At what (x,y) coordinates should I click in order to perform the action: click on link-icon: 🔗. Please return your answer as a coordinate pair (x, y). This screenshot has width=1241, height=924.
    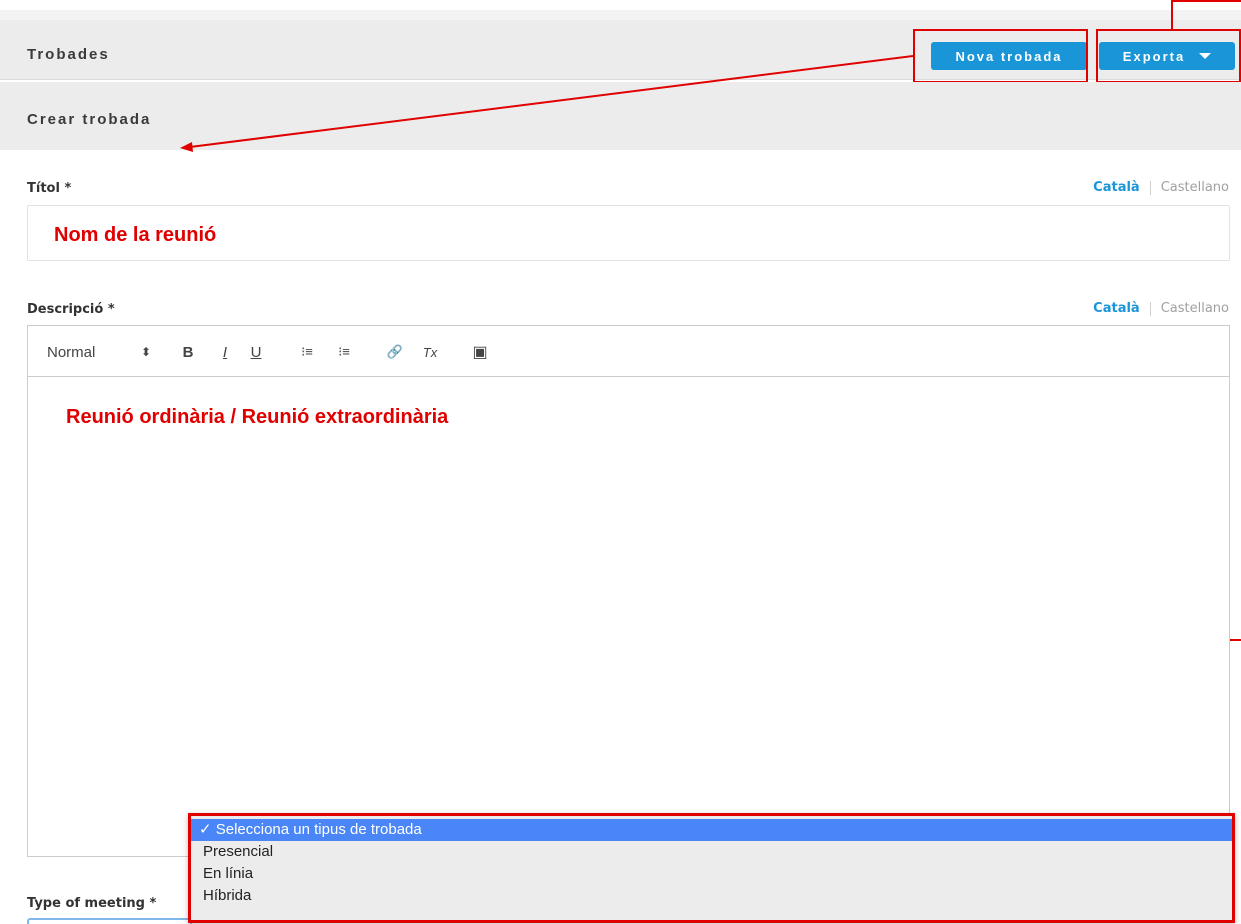
    Looking at the image, I should click on (395, 352).